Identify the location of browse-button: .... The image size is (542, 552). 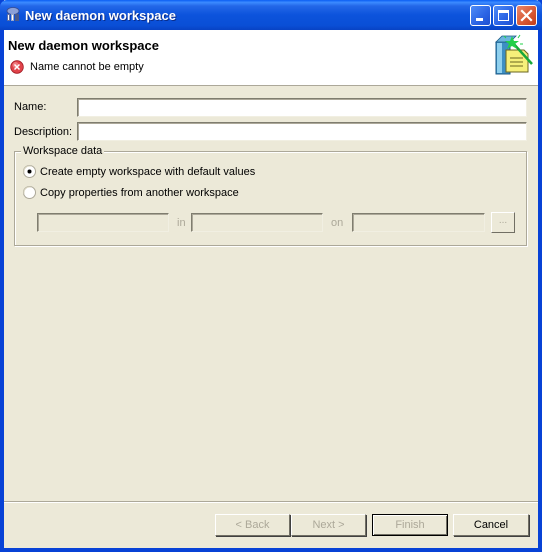
(503, 222).